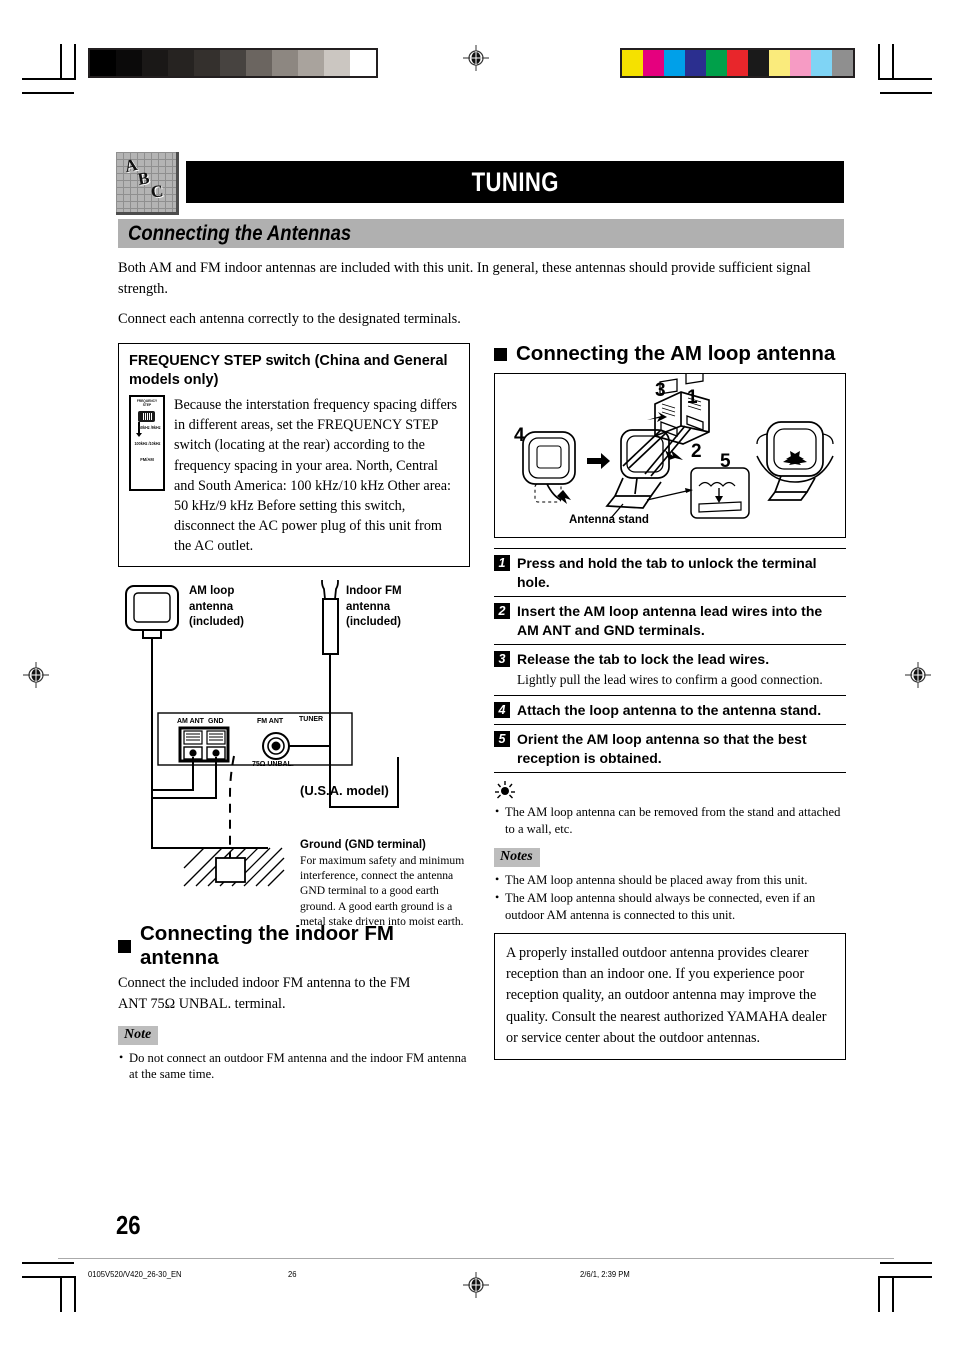  Describe the element at coordinates (643, 659) in the screenshot. I see `step-title: Release the tab to lock the lead wires.` at that location.